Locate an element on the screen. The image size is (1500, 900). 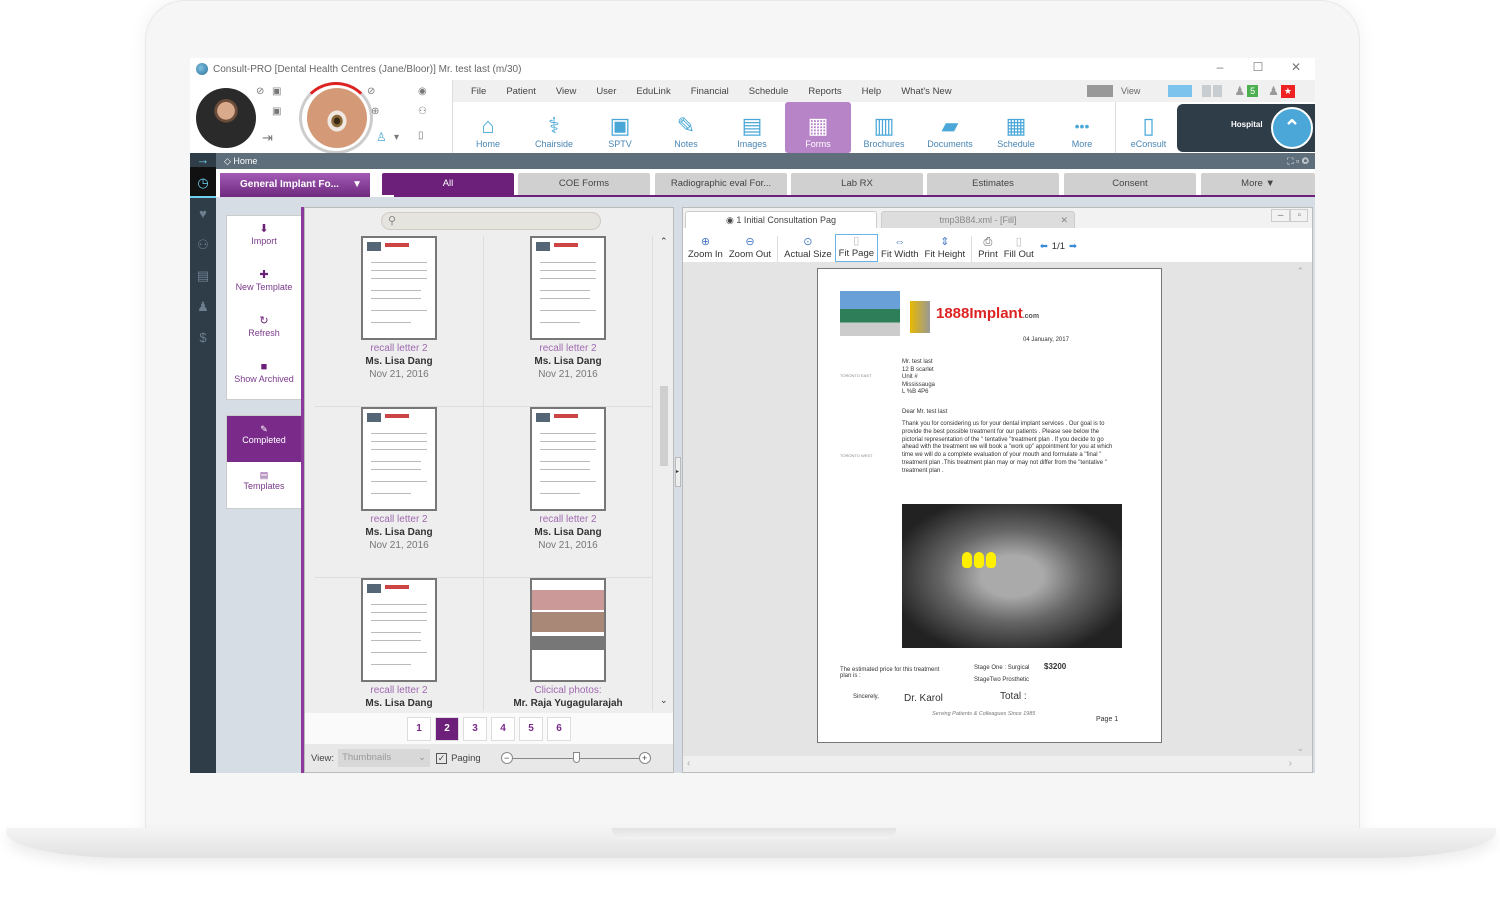
tab-coe-forms: COE Forms is located at coordinates (584, 184).